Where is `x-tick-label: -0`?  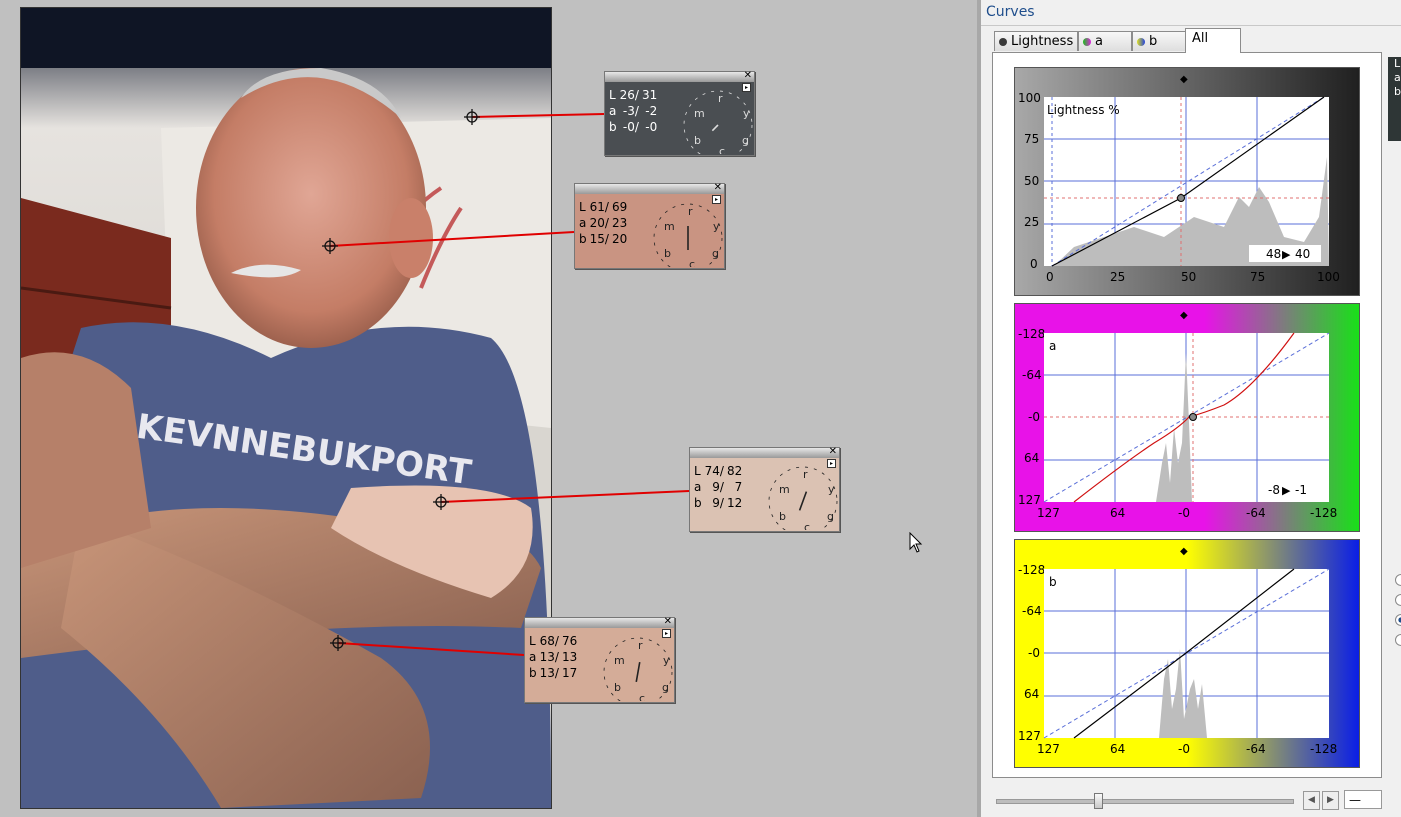 x-tick-label: -0 is located at coordinates (1184, 513).